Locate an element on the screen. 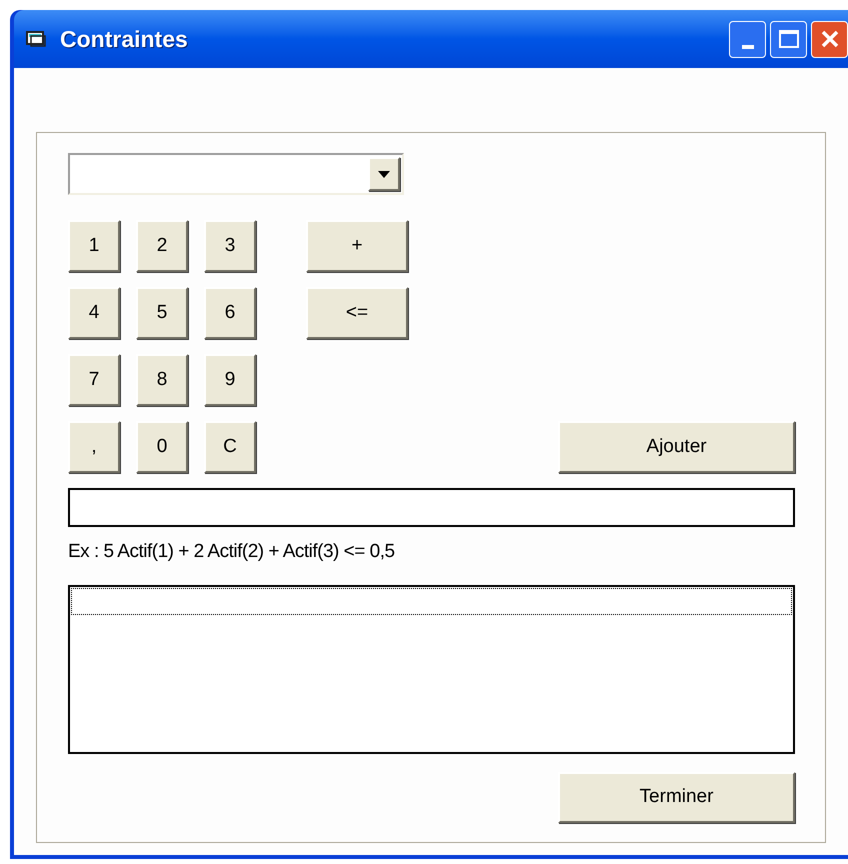 This screenshot has height=864, width=848. close-button is located at coordinates (829, 39).